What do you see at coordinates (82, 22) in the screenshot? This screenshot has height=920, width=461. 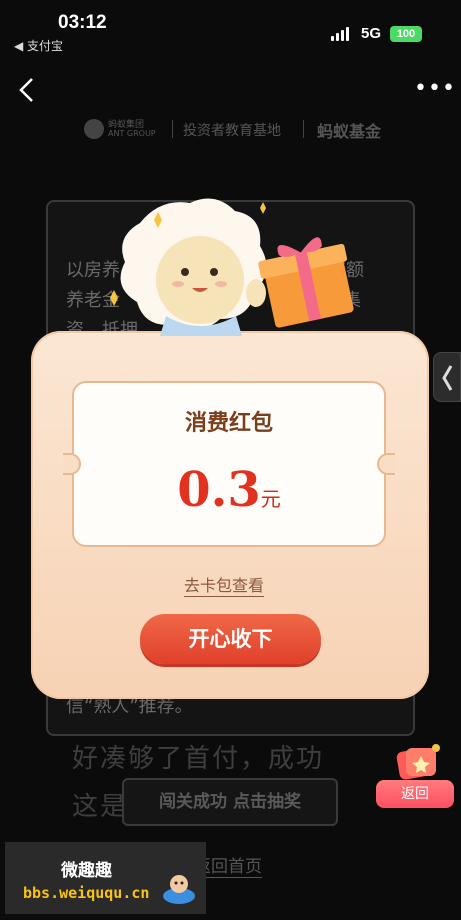 I see `clock: 03:12` at bounding box center [82, 22].